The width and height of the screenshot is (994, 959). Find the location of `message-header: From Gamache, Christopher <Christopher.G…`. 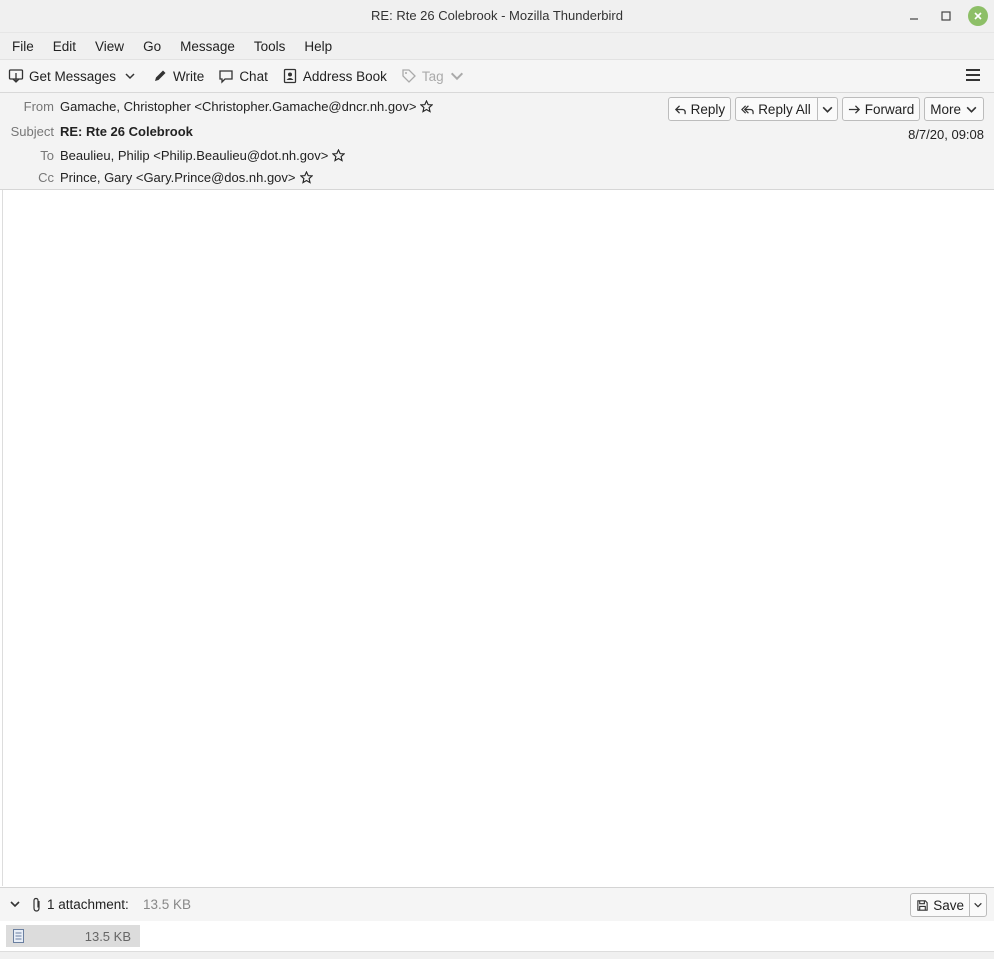

message-header: From Gamache, Christopher <Christopher.G… is located at coordinates (497, 141).